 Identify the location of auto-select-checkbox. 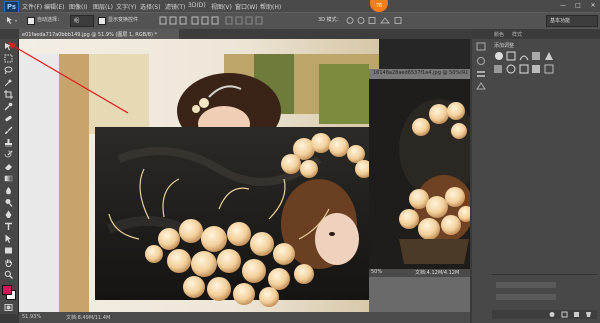
(31, 21).